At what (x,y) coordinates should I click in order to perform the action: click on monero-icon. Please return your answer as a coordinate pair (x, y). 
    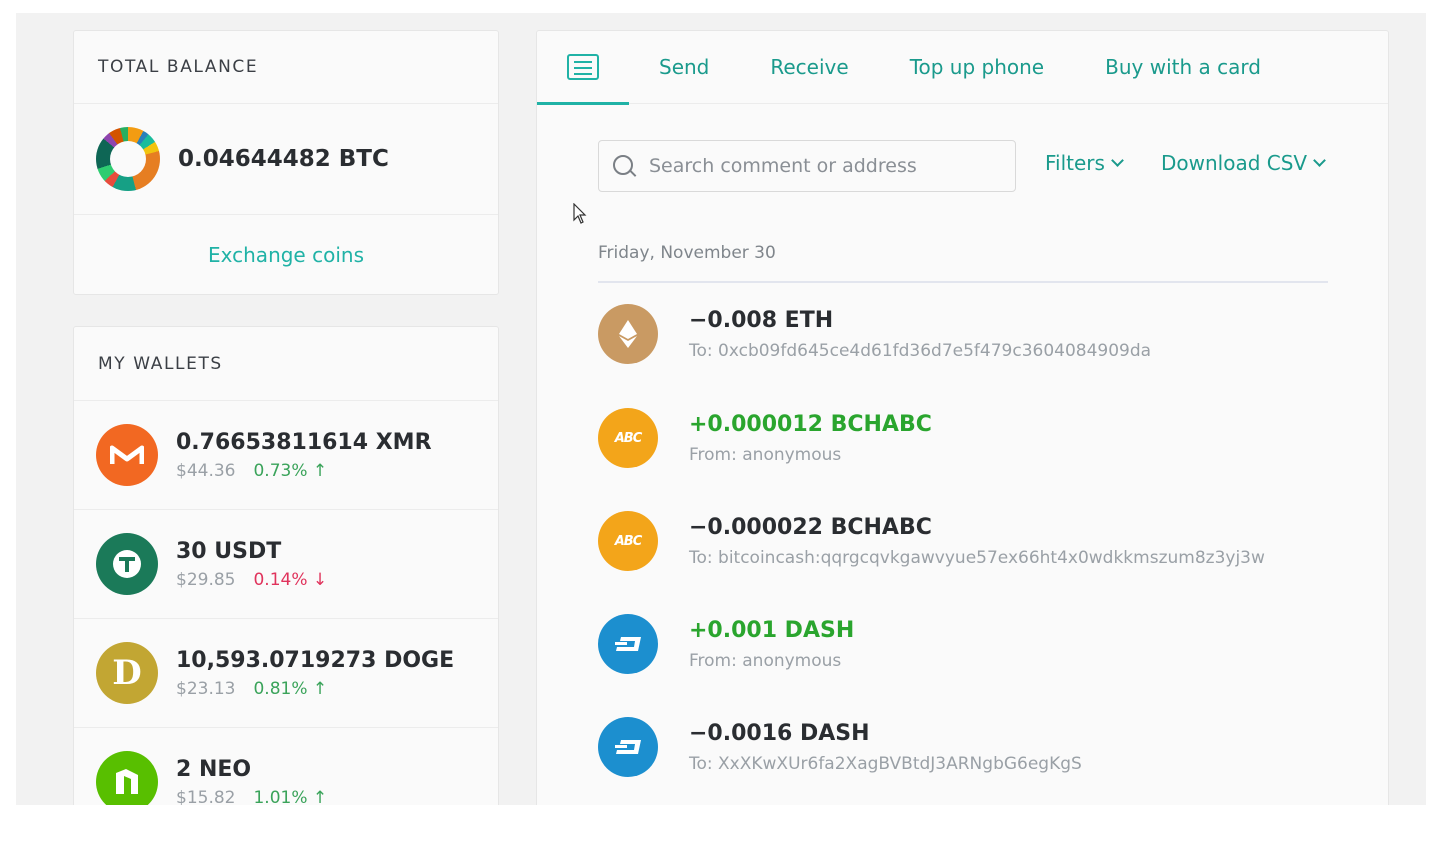
    Looking at the image, I should click on (127, 455).